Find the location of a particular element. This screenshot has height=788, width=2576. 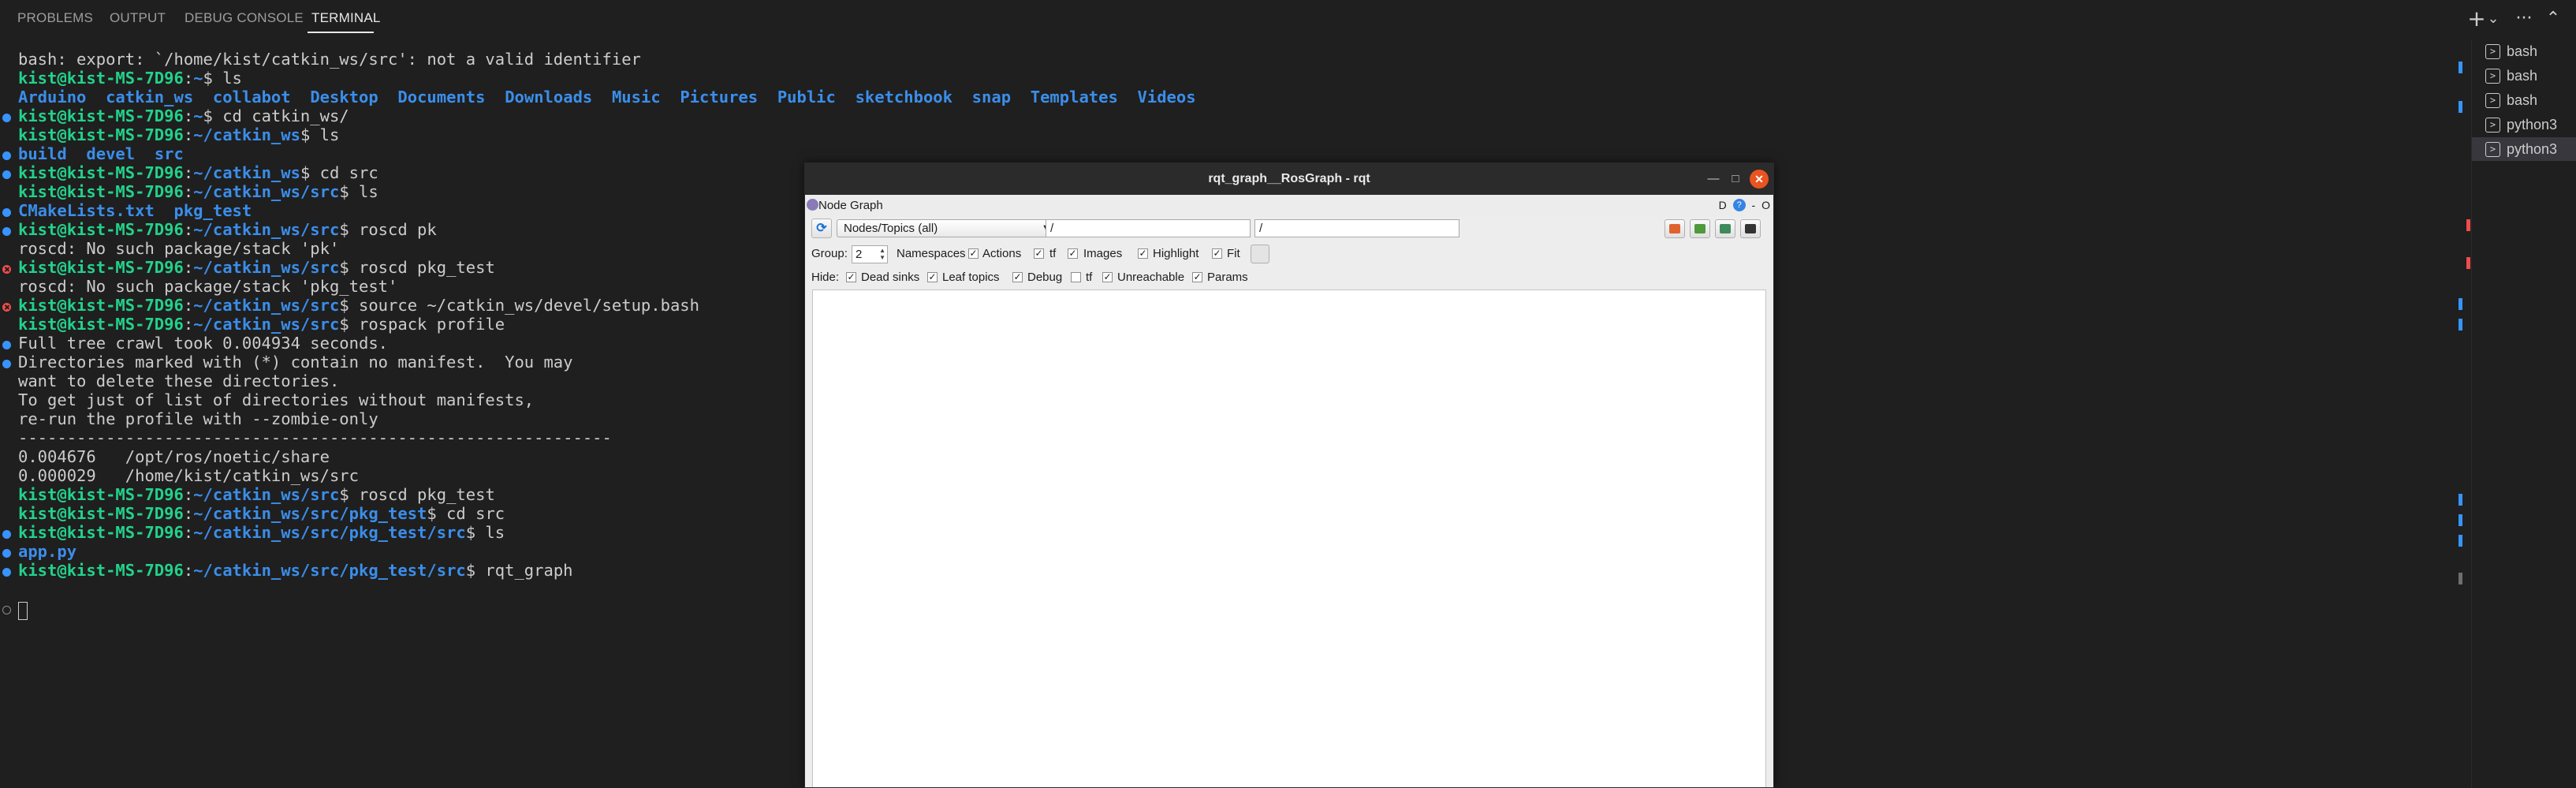

fit-checkbox: ✓ is located at coordinates (1217, 253).